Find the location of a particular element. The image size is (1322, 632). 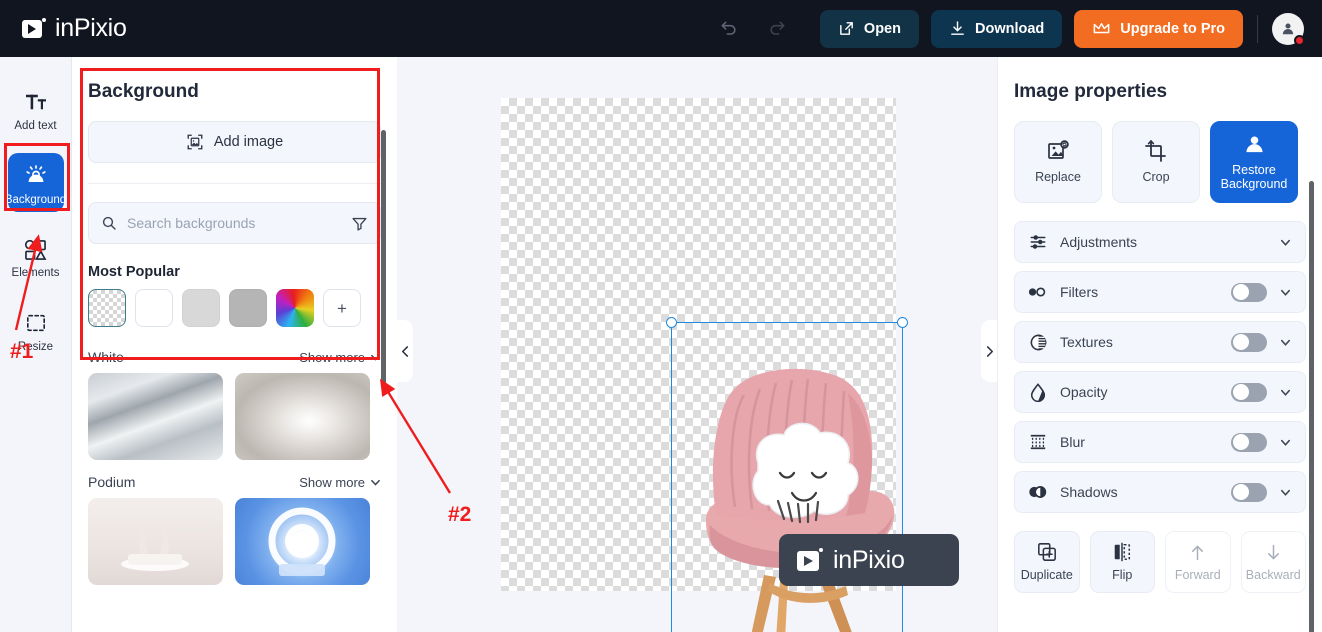

row-textures: Textures is located at coordinates (1160, 342).